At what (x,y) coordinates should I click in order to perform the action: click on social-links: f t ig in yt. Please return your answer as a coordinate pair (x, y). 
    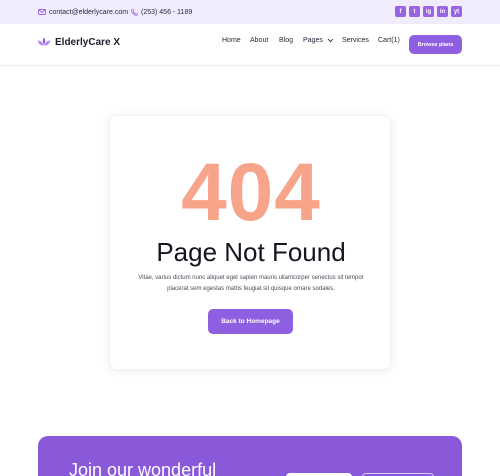
    Looking at the image, I should click on (428, 11).